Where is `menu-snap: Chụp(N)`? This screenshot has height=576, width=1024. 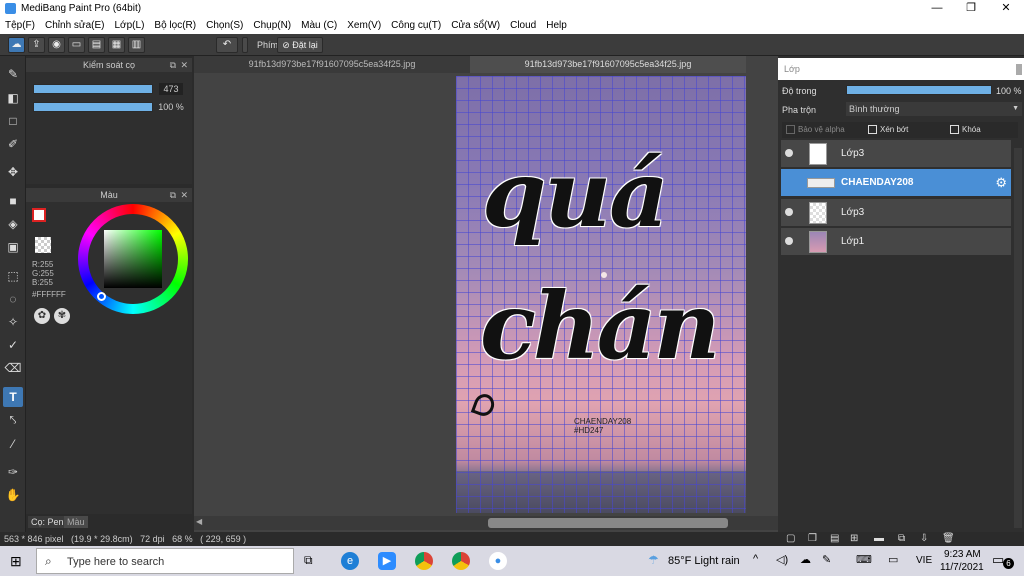 menu-snap: Chụp(N) is located at coordinates (272, 25).